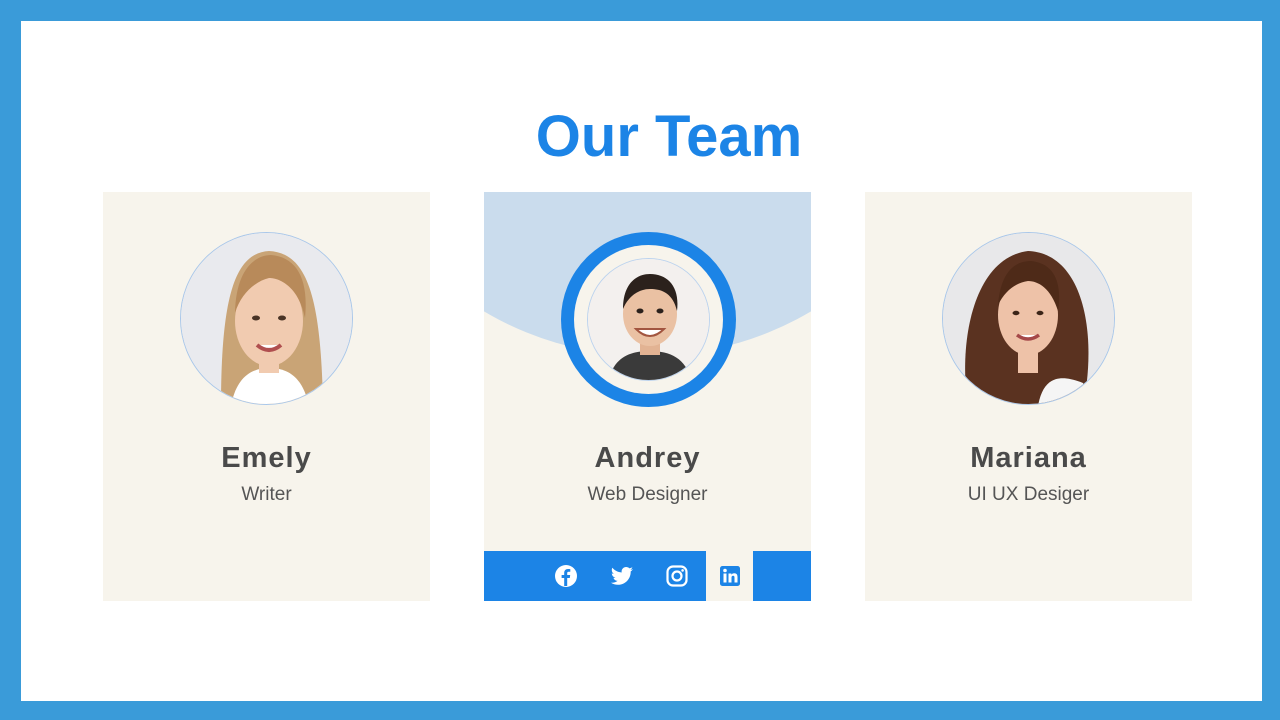 The width and height of the screenshot is (1280, 720). I want to click on instagram-icon, so click(677, 576).